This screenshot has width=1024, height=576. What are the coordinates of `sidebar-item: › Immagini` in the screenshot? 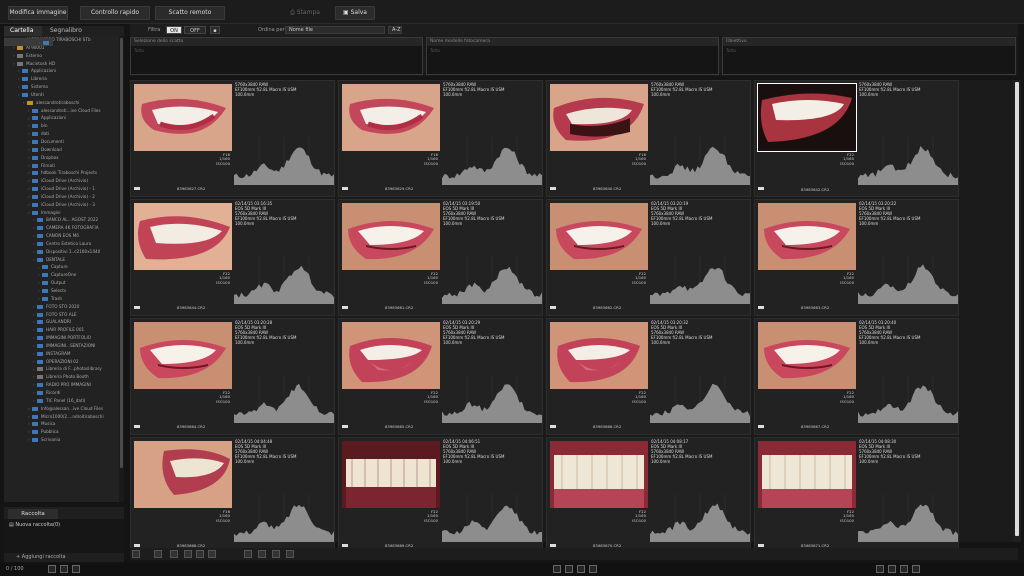 It's located at (64, 213).